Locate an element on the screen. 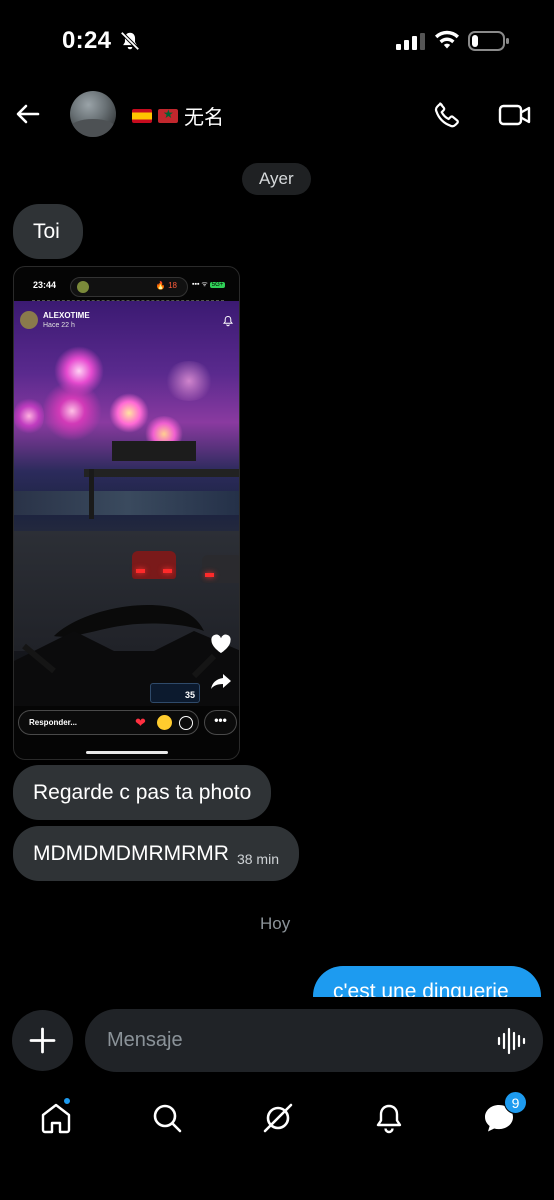 Image resolution: width=554 pixels, height=1200 pixels. screenshot-time: 23:44 is located at coordinates (45, 285).